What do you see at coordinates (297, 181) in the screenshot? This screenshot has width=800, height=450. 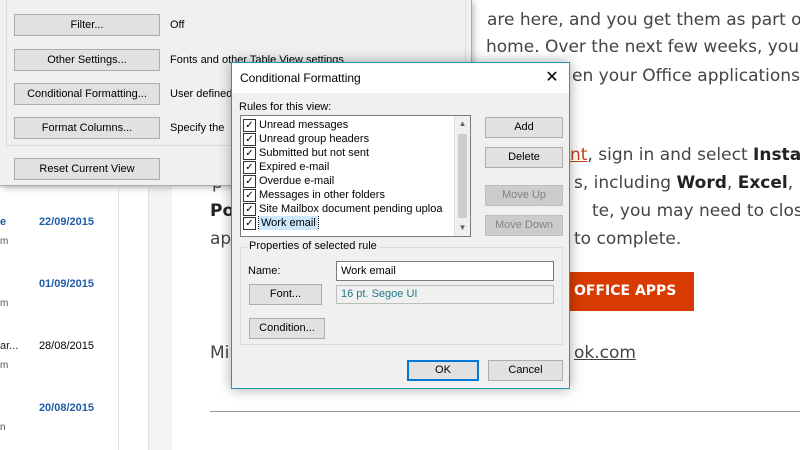 I see `rule-label: Overdue e-mail` at bounding box center [297, 181].